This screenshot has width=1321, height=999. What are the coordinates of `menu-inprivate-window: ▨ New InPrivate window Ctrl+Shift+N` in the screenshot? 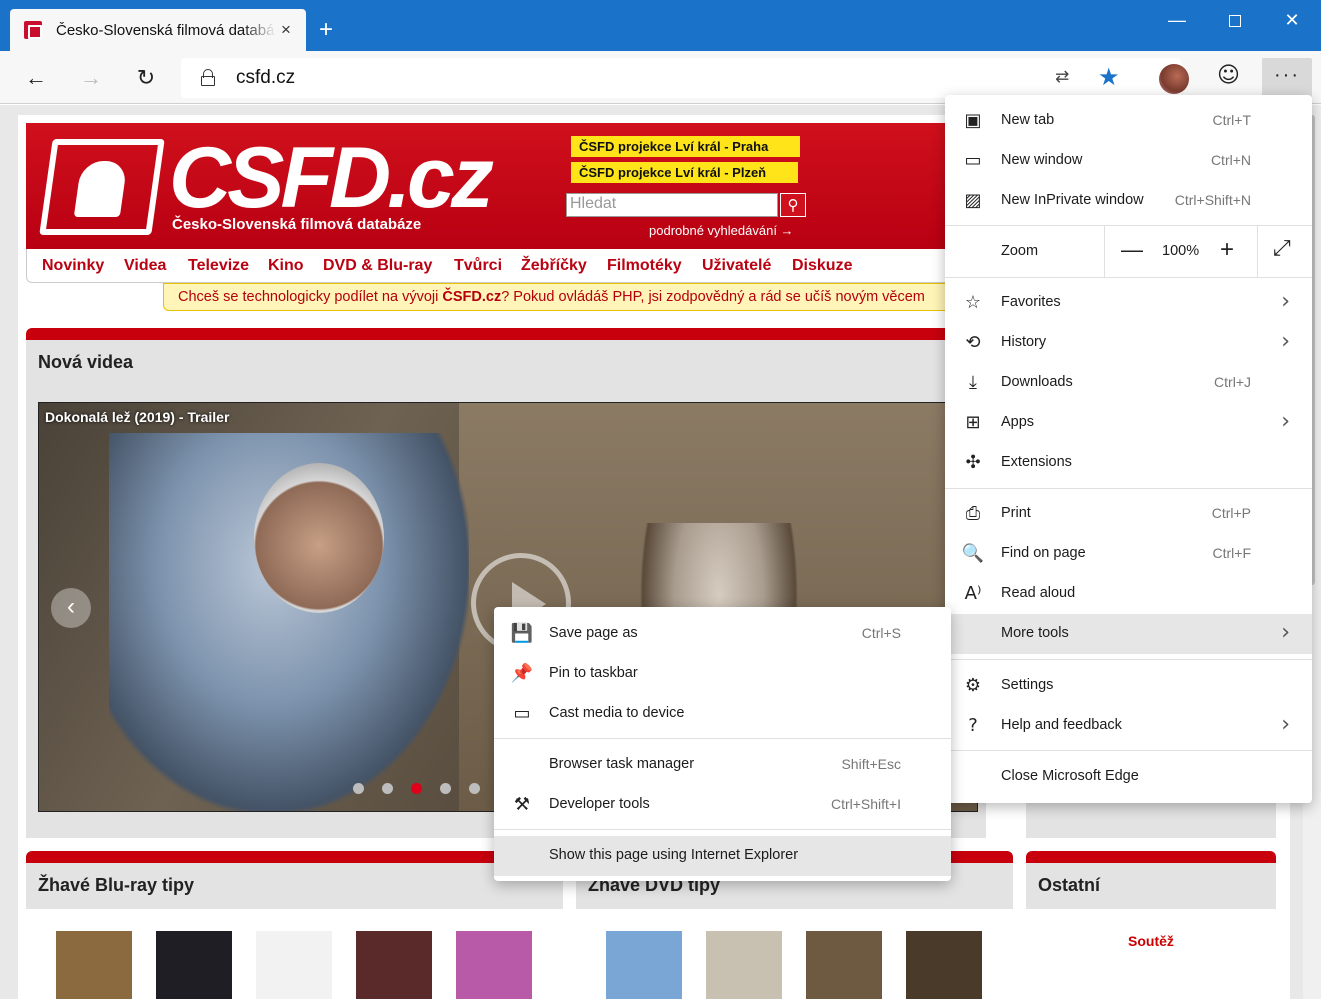 It's located at (1128, 201).